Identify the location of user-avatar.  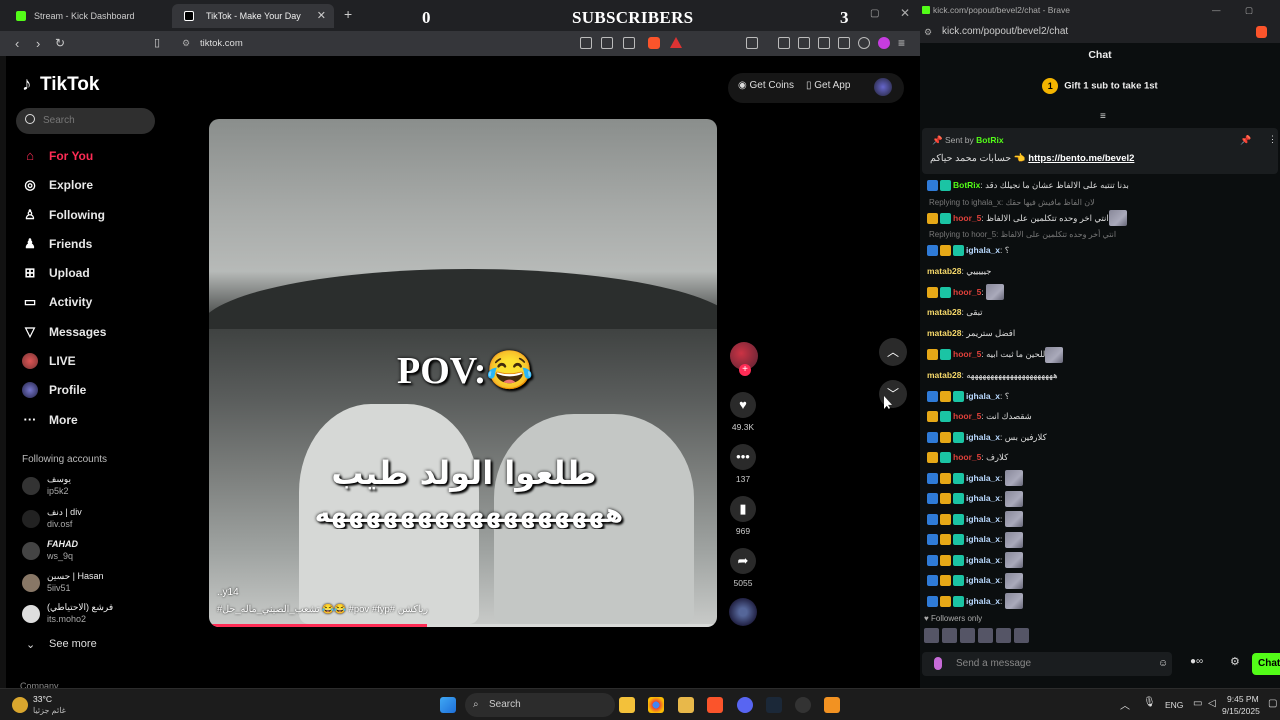
(883, 87).